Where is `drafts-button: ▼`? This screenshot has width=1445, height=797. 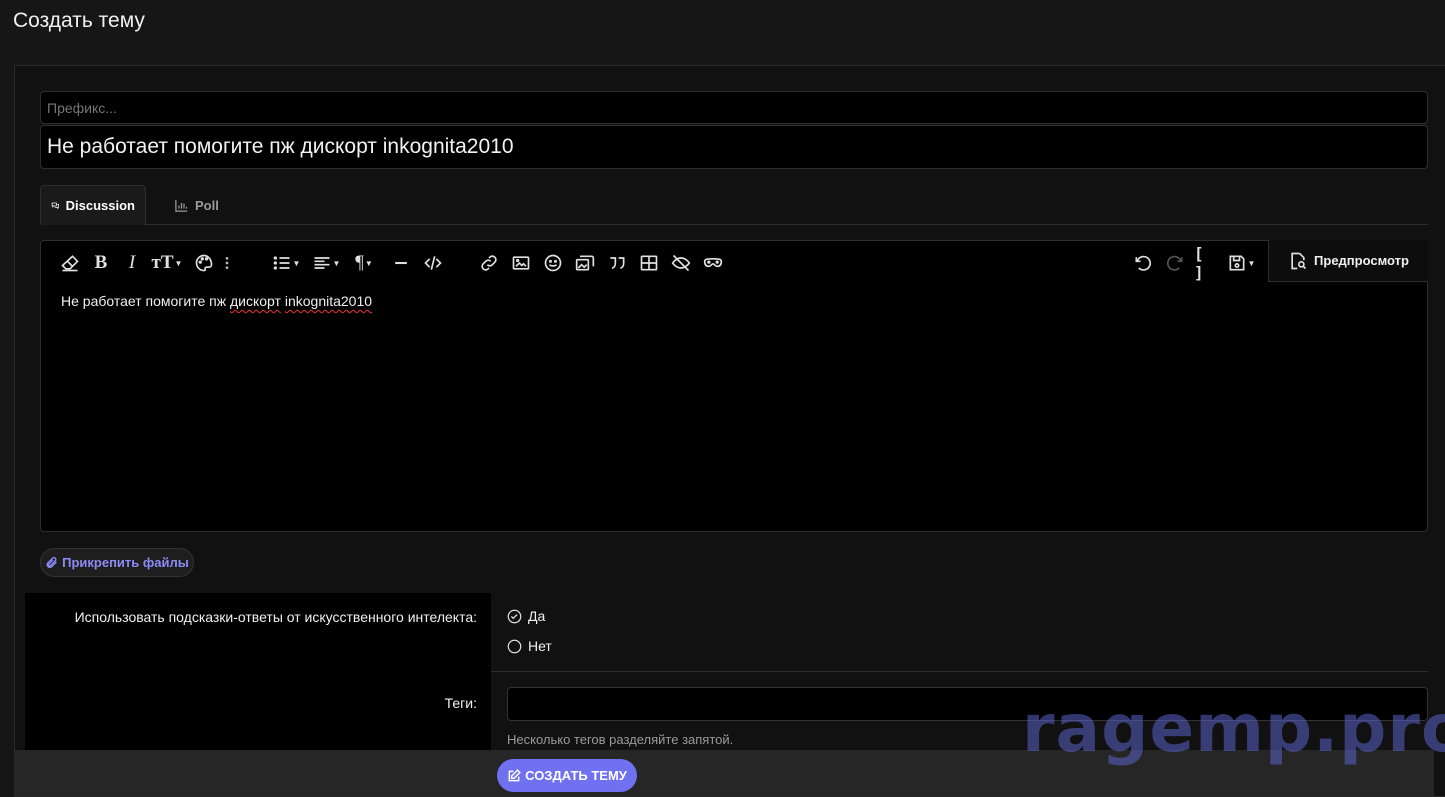
drafts-button: ▼ is located at coordinates (1241, 263).